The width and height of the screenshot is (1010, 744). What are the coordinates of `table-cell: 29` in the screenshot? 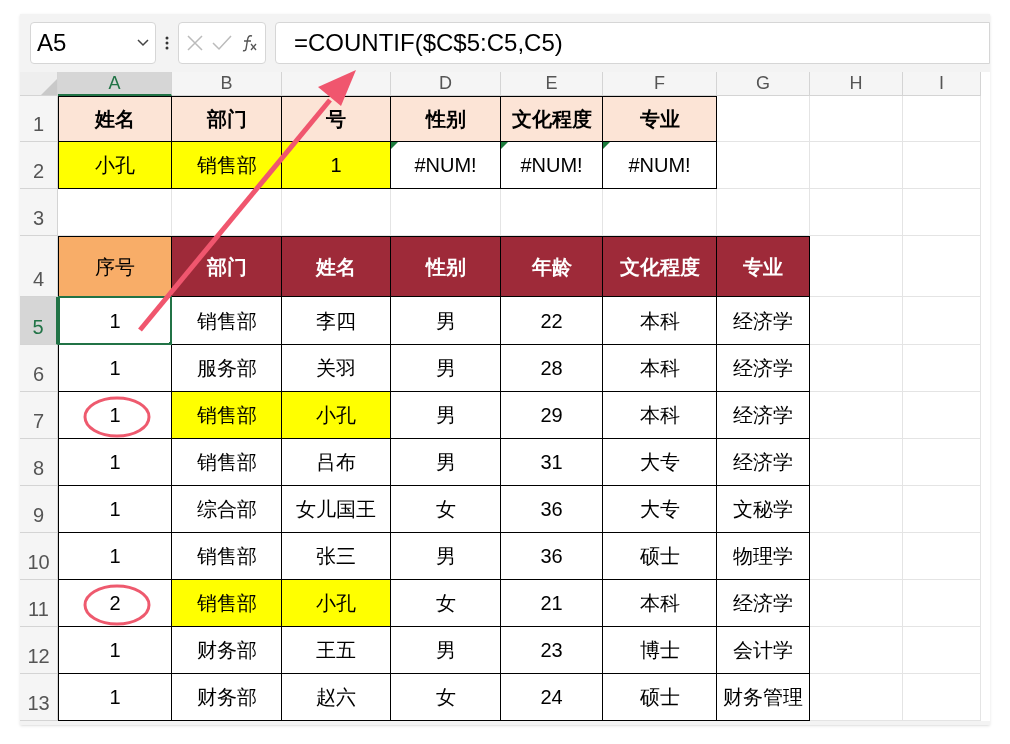 It's located at (552, 415).